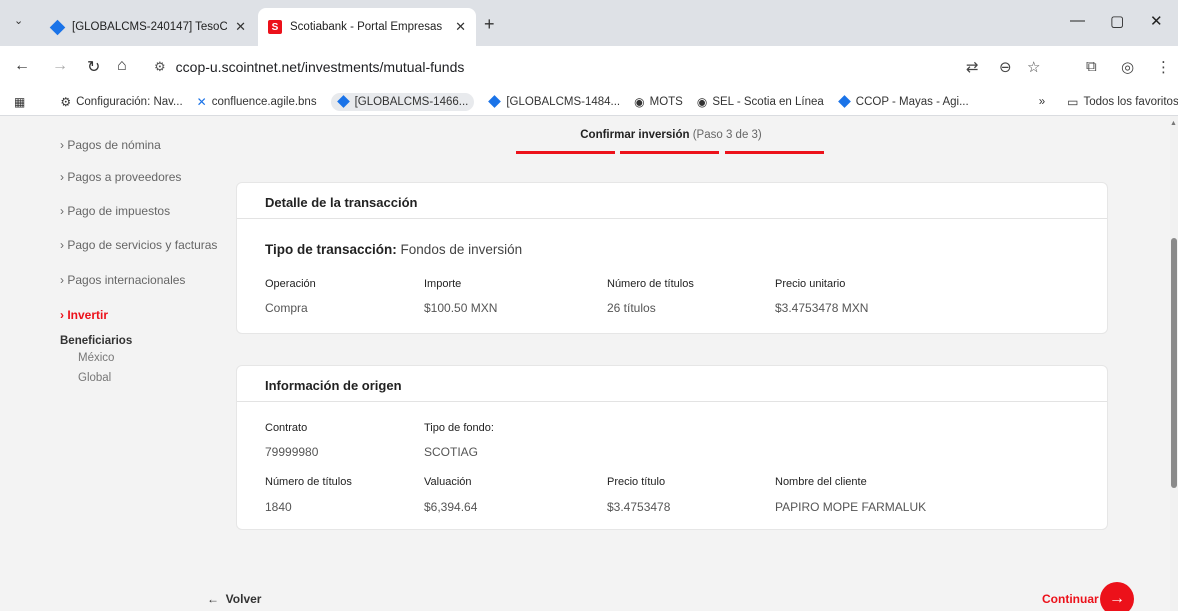 This screenshot has width=1178, height=611. I want to click on field-value-importe: $100.50 MXN, so click(461, 308).